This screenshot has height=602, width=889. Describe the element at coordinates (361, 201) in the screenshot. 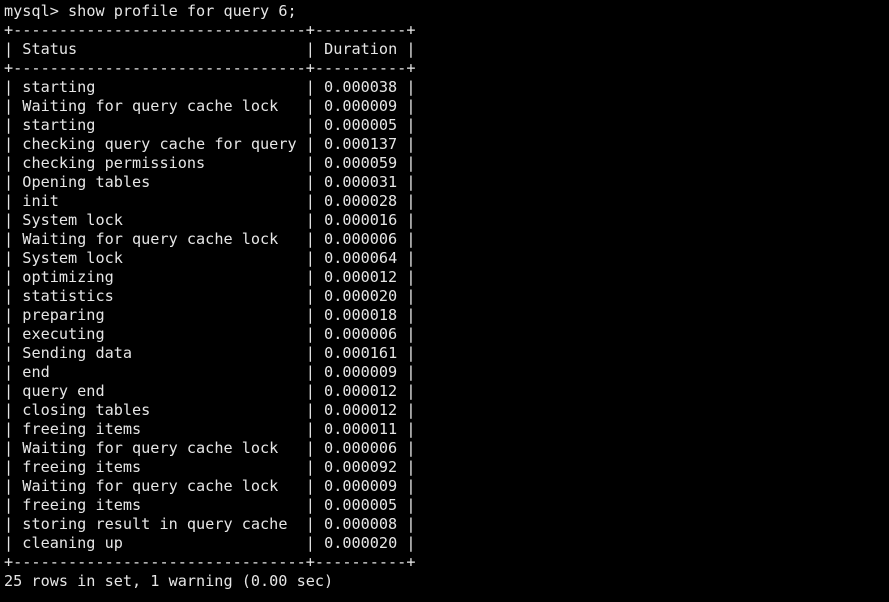

I see `duration-cell: 0.000028` at that location.